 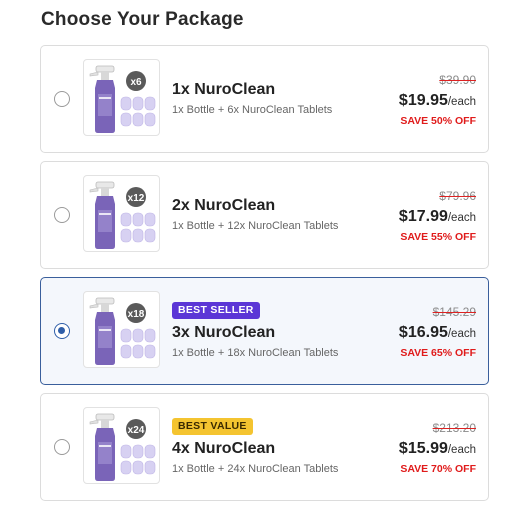 What do you see at coordinates (438, 469) in the screenshot?
I see `discount-label: SAVE 70% OFF` at bounding box center [438, 469].